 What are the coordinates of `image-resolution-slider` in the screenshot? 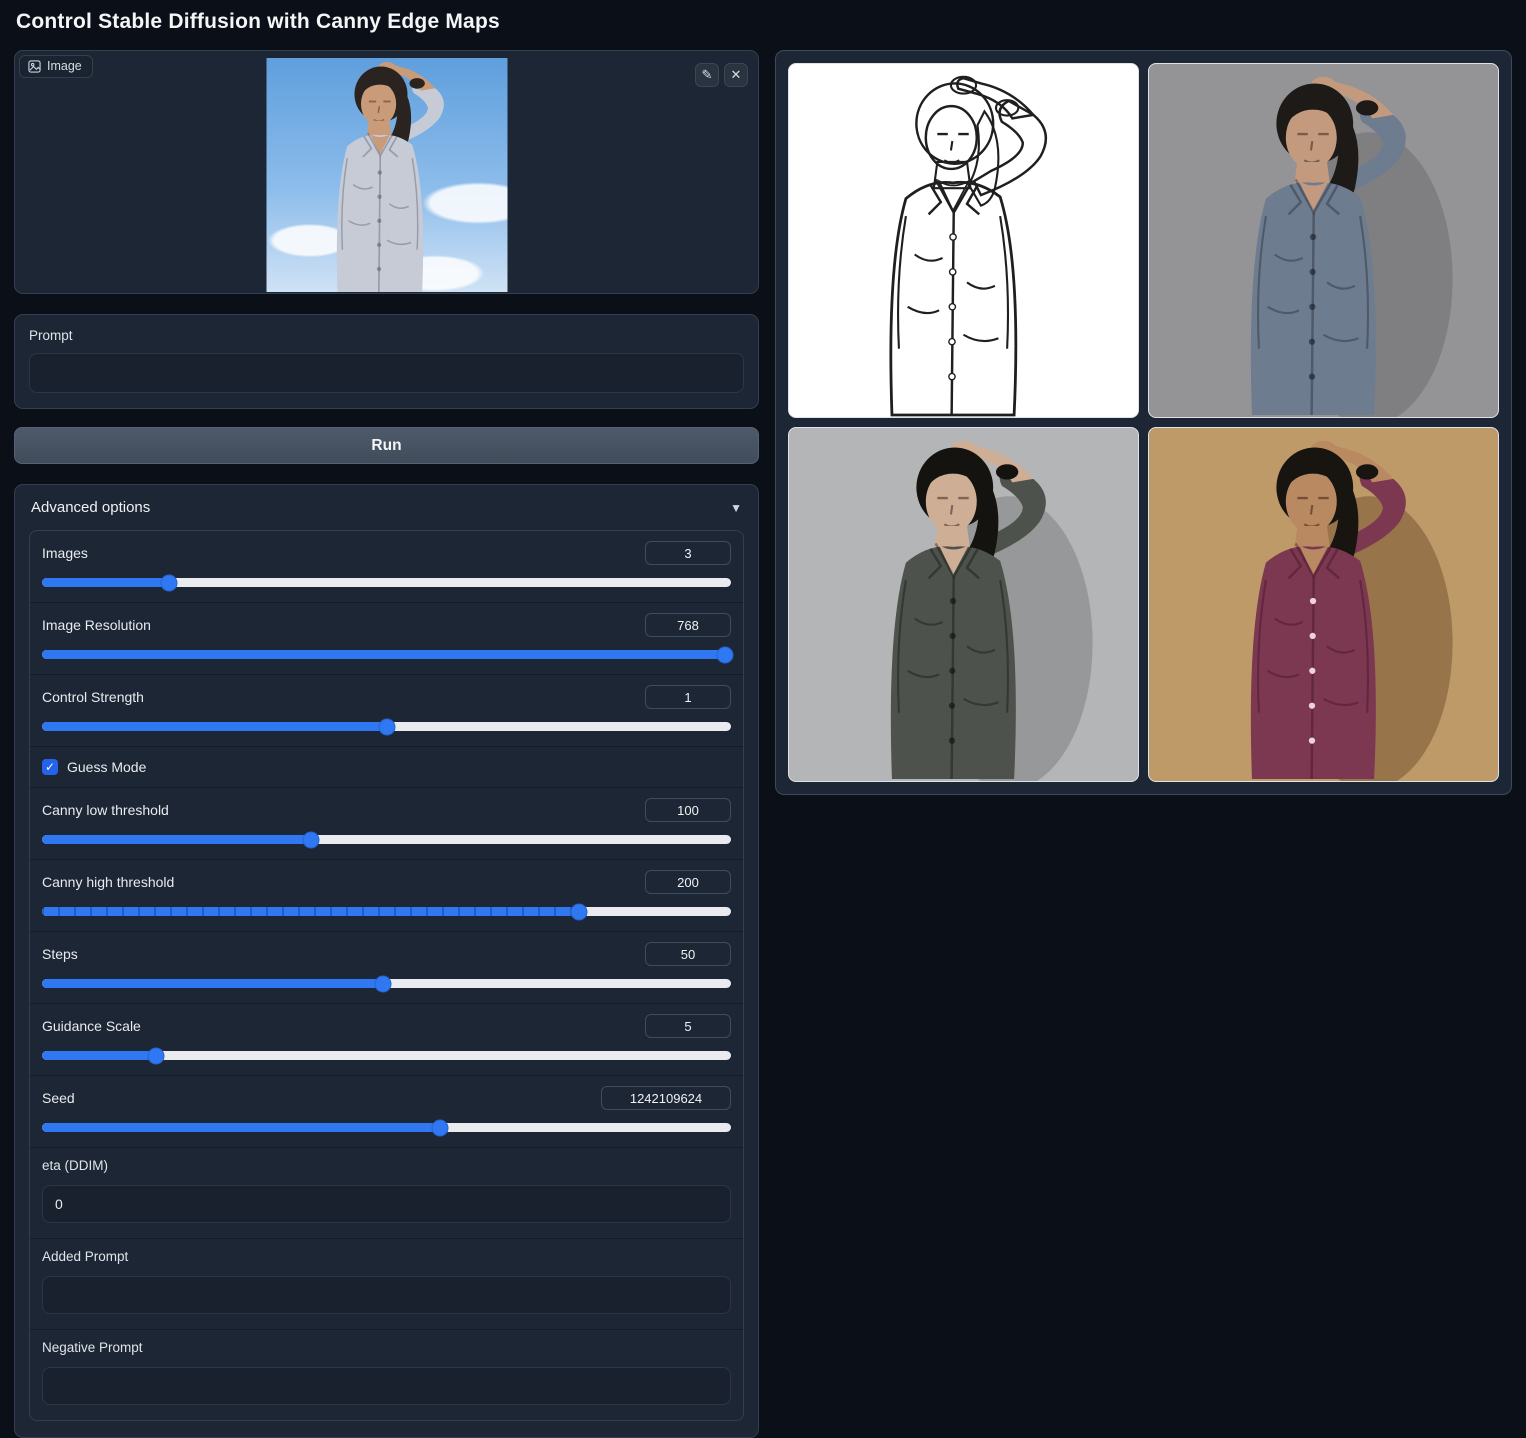 It's located at (388, 654).